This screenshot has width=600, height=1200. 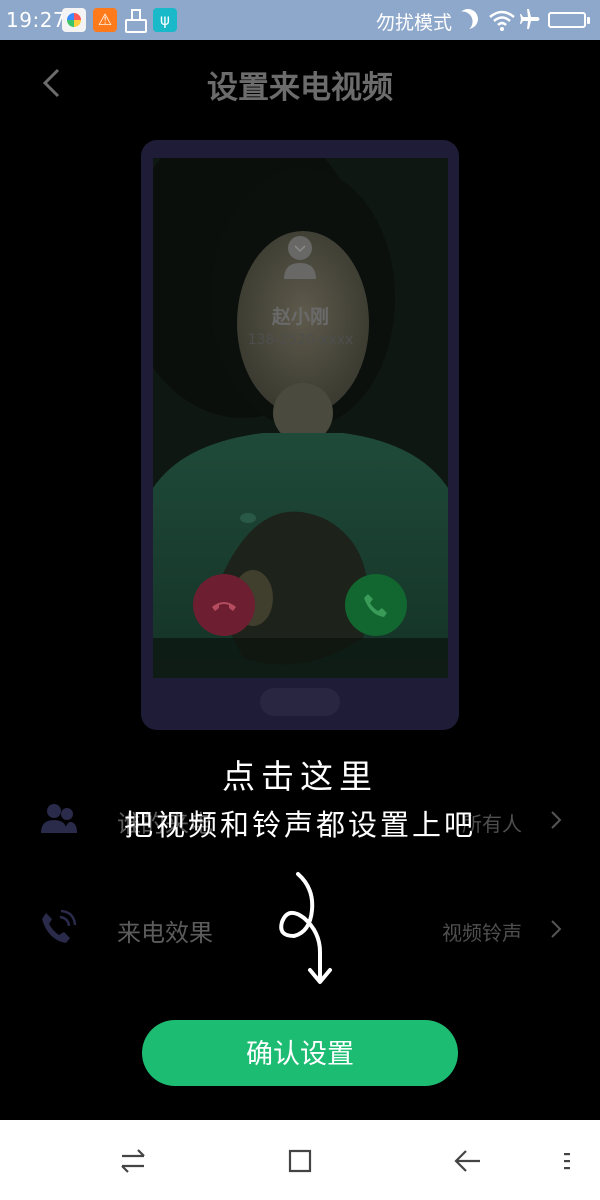 I want to click on decline-call-button, so click(x=224, y=605).